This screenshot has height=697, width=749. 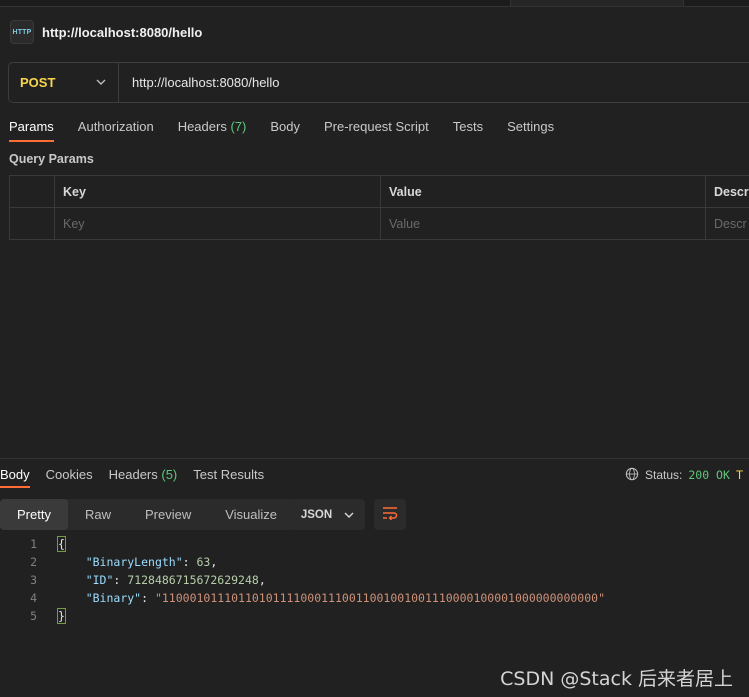 What do you see at coordinates (22, 32) in the screenshot?
I see `http-icon: HTTP` at bounding box center [22, 32].